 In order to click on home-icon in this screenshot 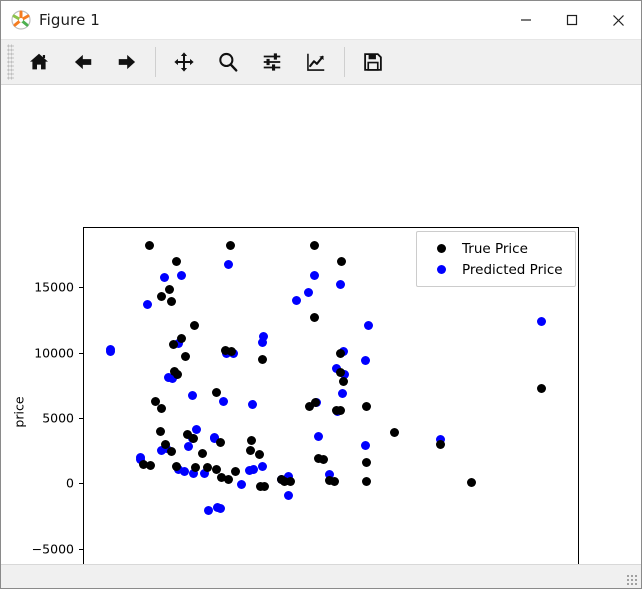, I will do `click(39, 61)`.